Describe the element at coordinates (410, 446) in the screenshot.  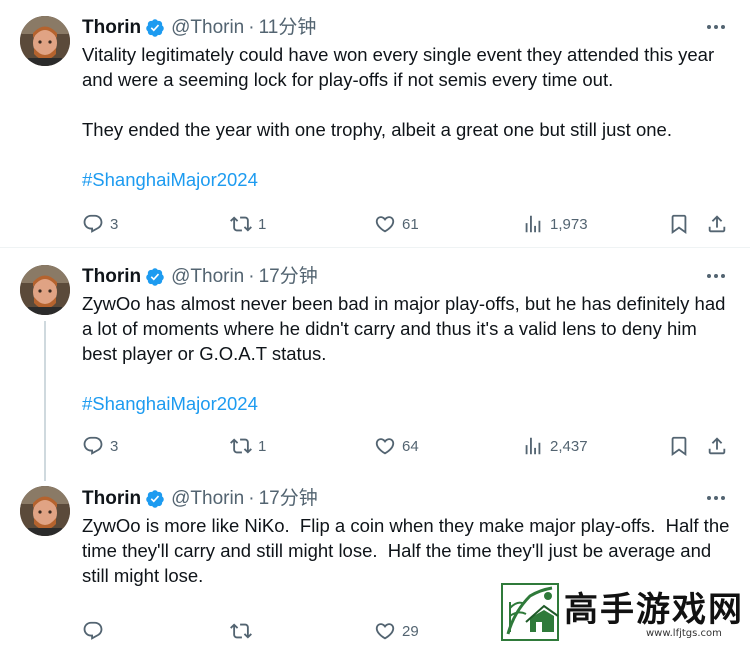
I see `like-count: 64` at that location.